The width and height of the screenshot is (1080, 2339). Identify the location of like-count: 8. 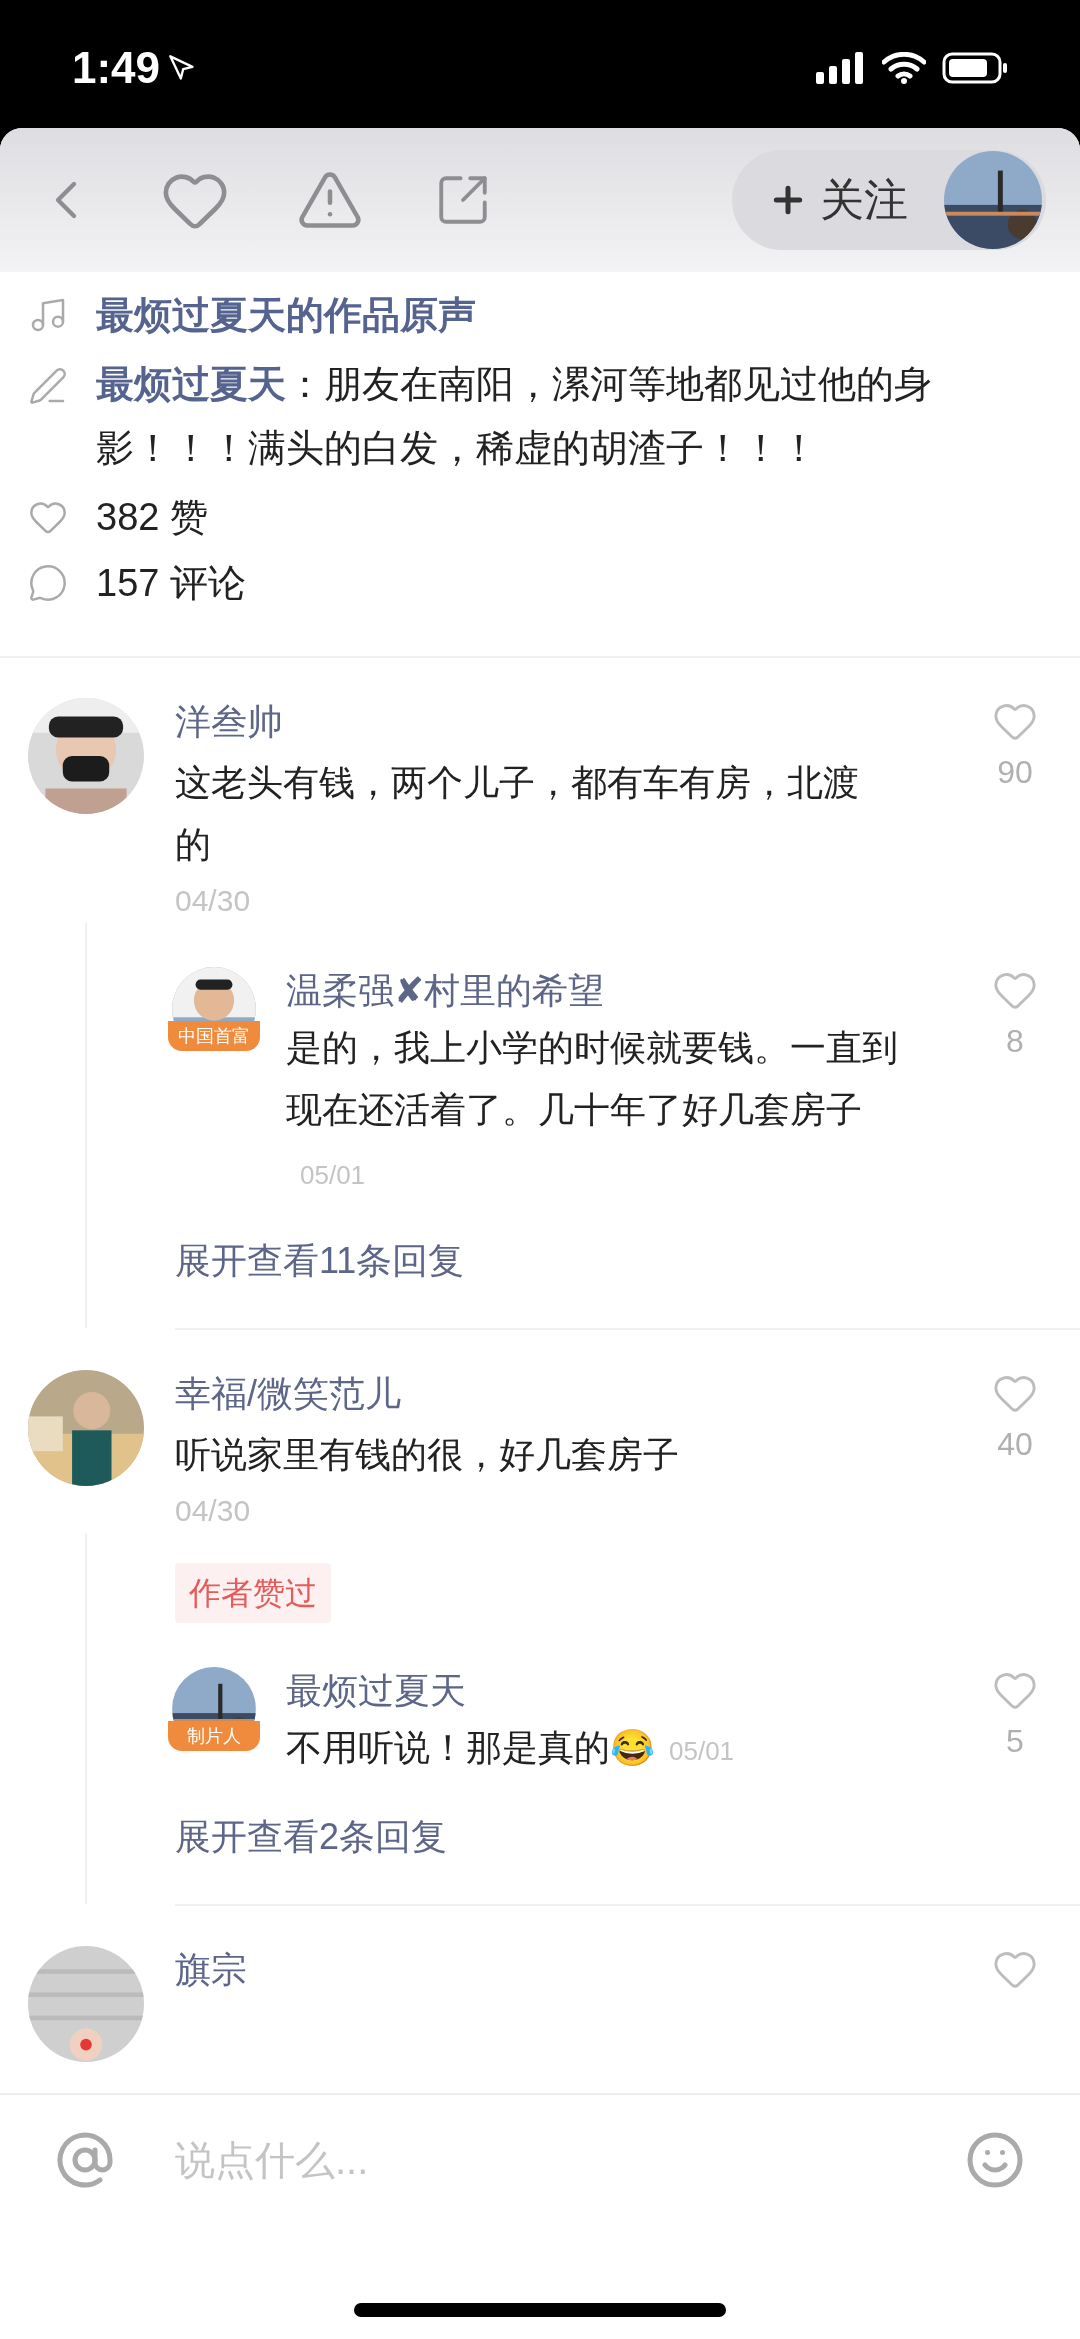
(1015, 1041).